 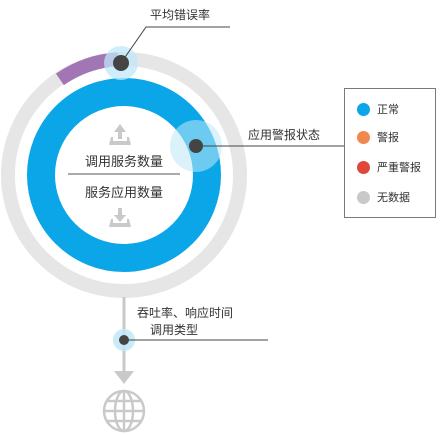 What do you see at coordinates (124, 411) in the screenshot?
I see `globe-icon` at bounding box center [124, 411].